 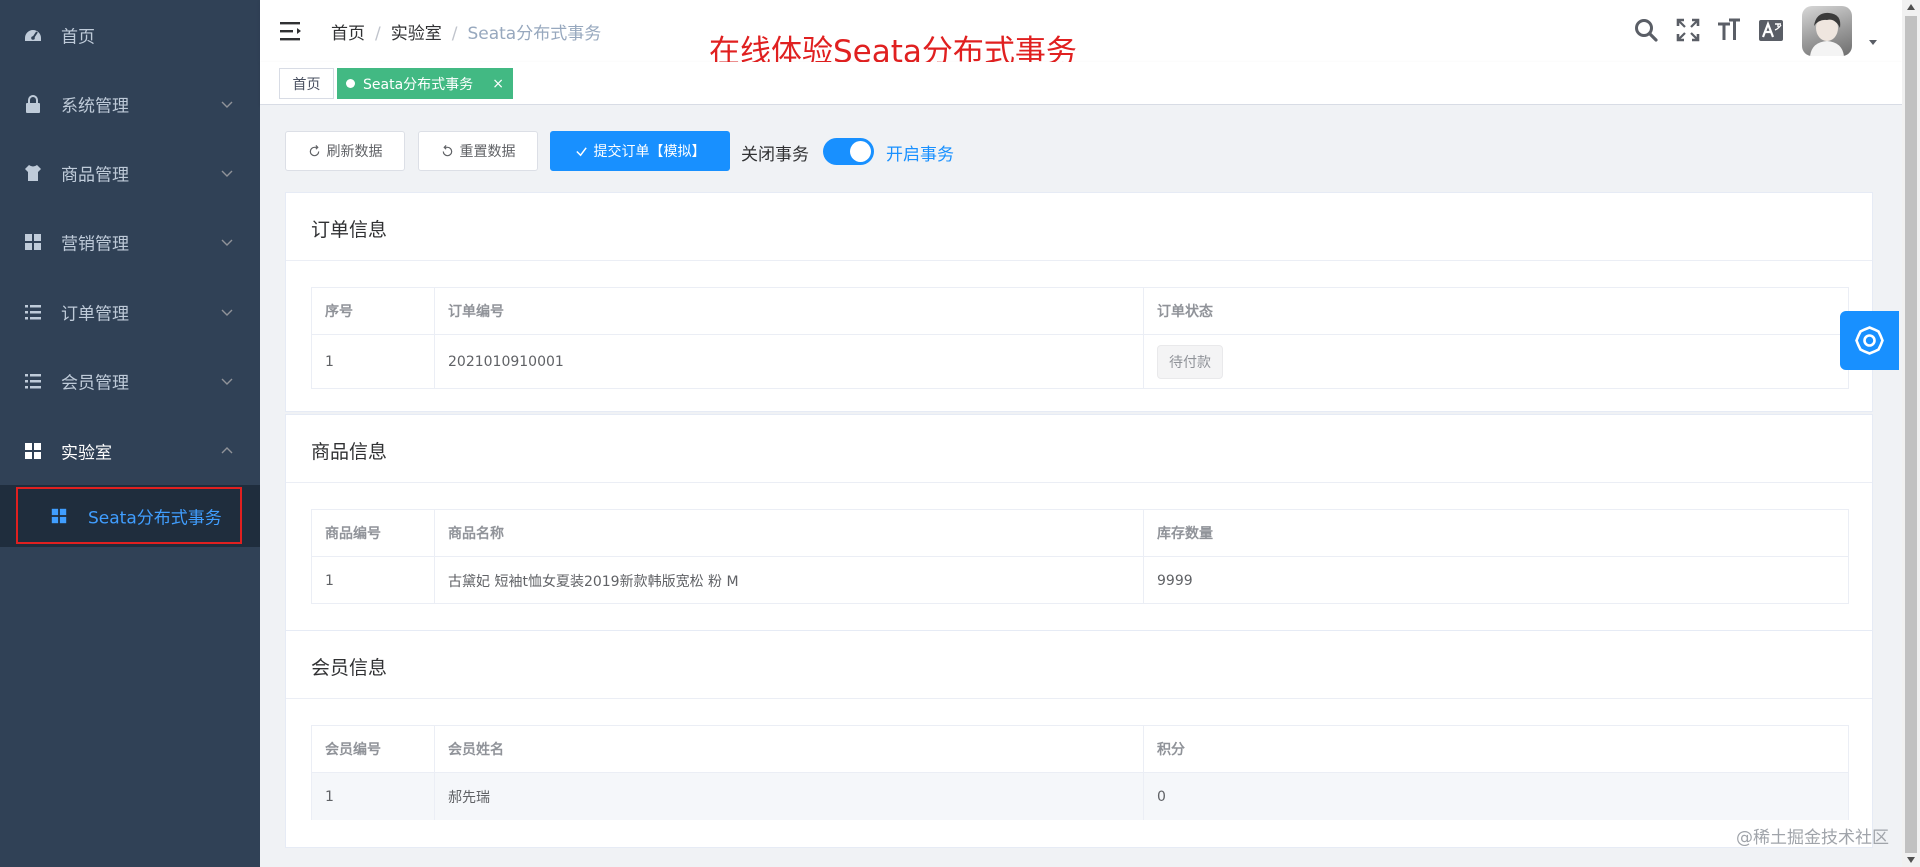 What do you see at coordinates (418, 84) in the screenshot?
I see `tag-label: Seata分布式事务` at bounding box center [418, 84].